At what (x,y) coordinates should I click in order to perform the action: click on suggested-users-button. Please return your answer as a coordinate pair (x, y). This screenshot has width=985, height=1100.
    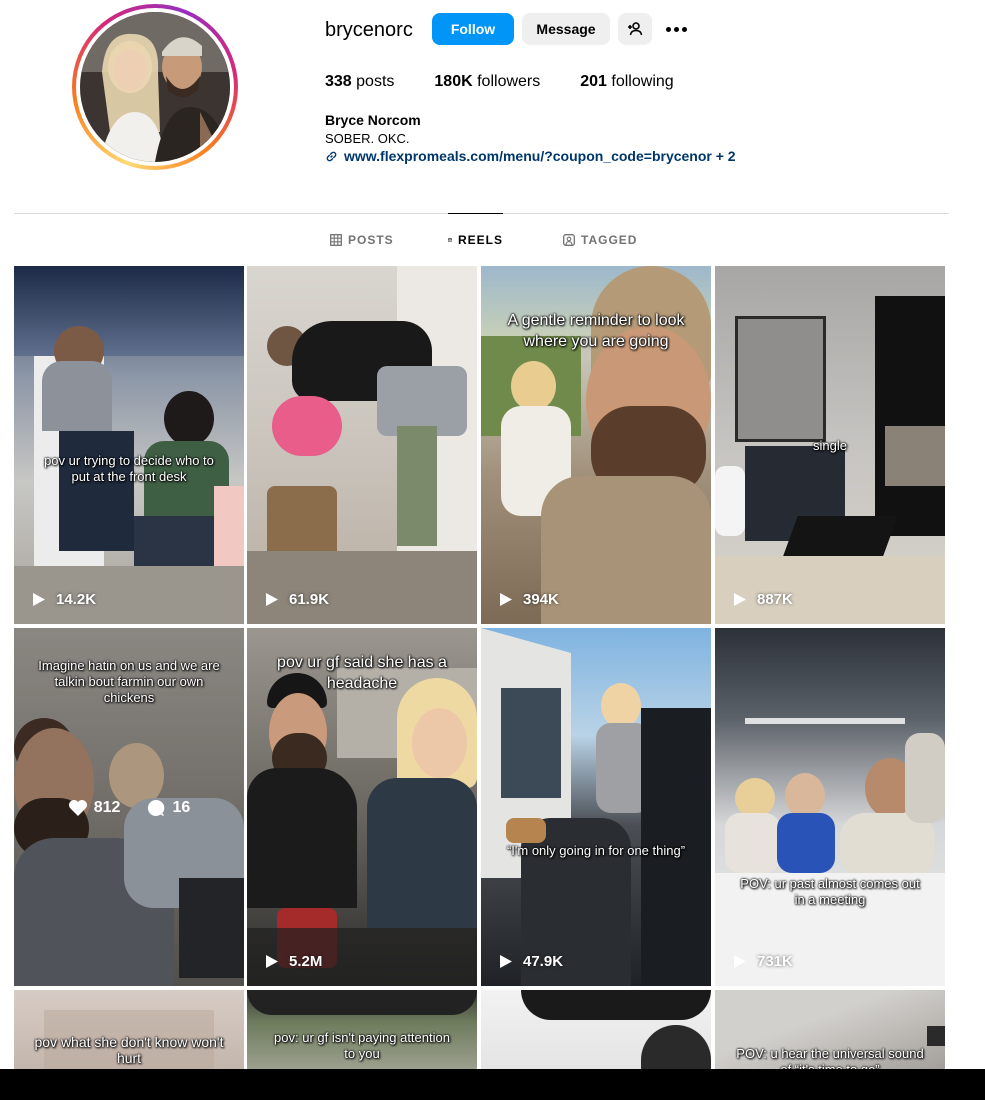
    Looking at the image, I should click on (635, 29).